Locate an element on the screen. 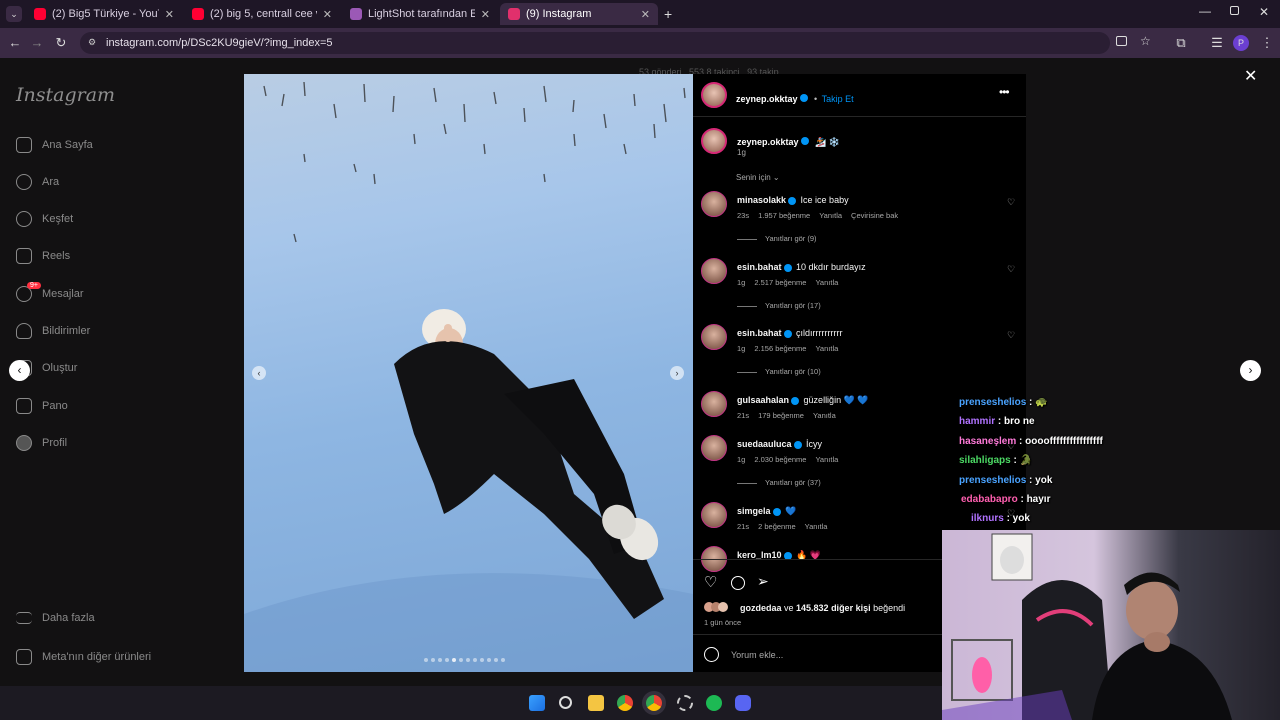 The width and height of the screenshot is (1280, 720). caption-avatar is located at coordinates (714, 141).